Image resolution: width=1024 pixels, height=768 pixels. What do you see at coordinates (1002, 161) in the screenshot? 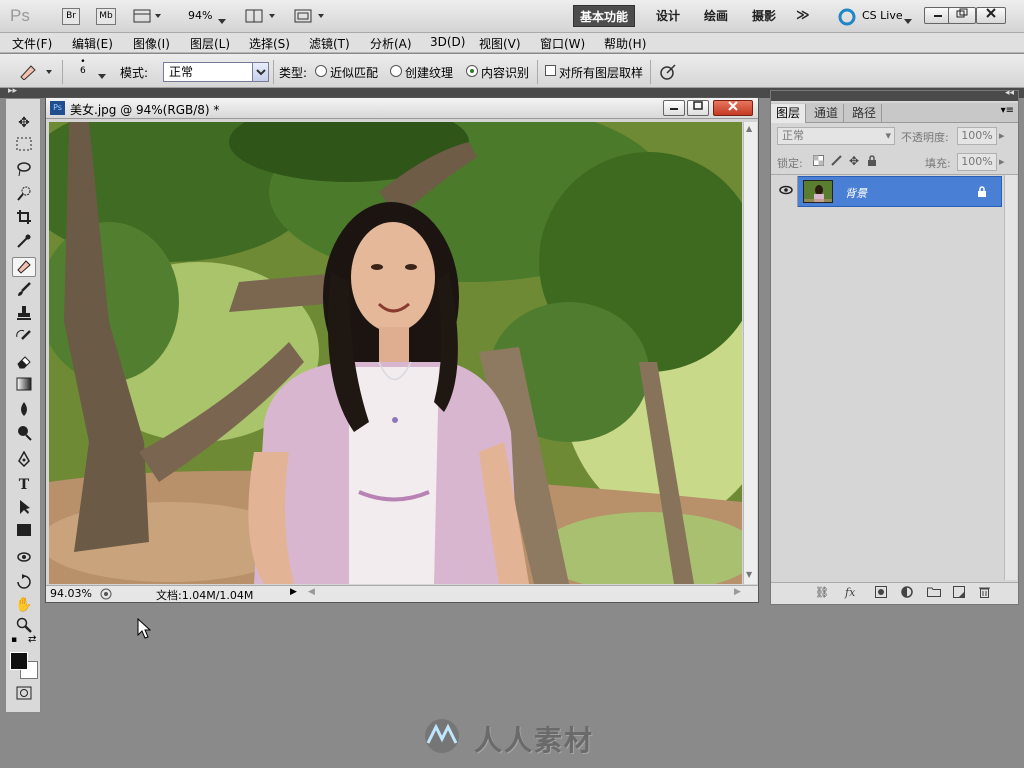
I see `fill-slider-arrow-icon: ▸` at bounding box center [1002, 161].